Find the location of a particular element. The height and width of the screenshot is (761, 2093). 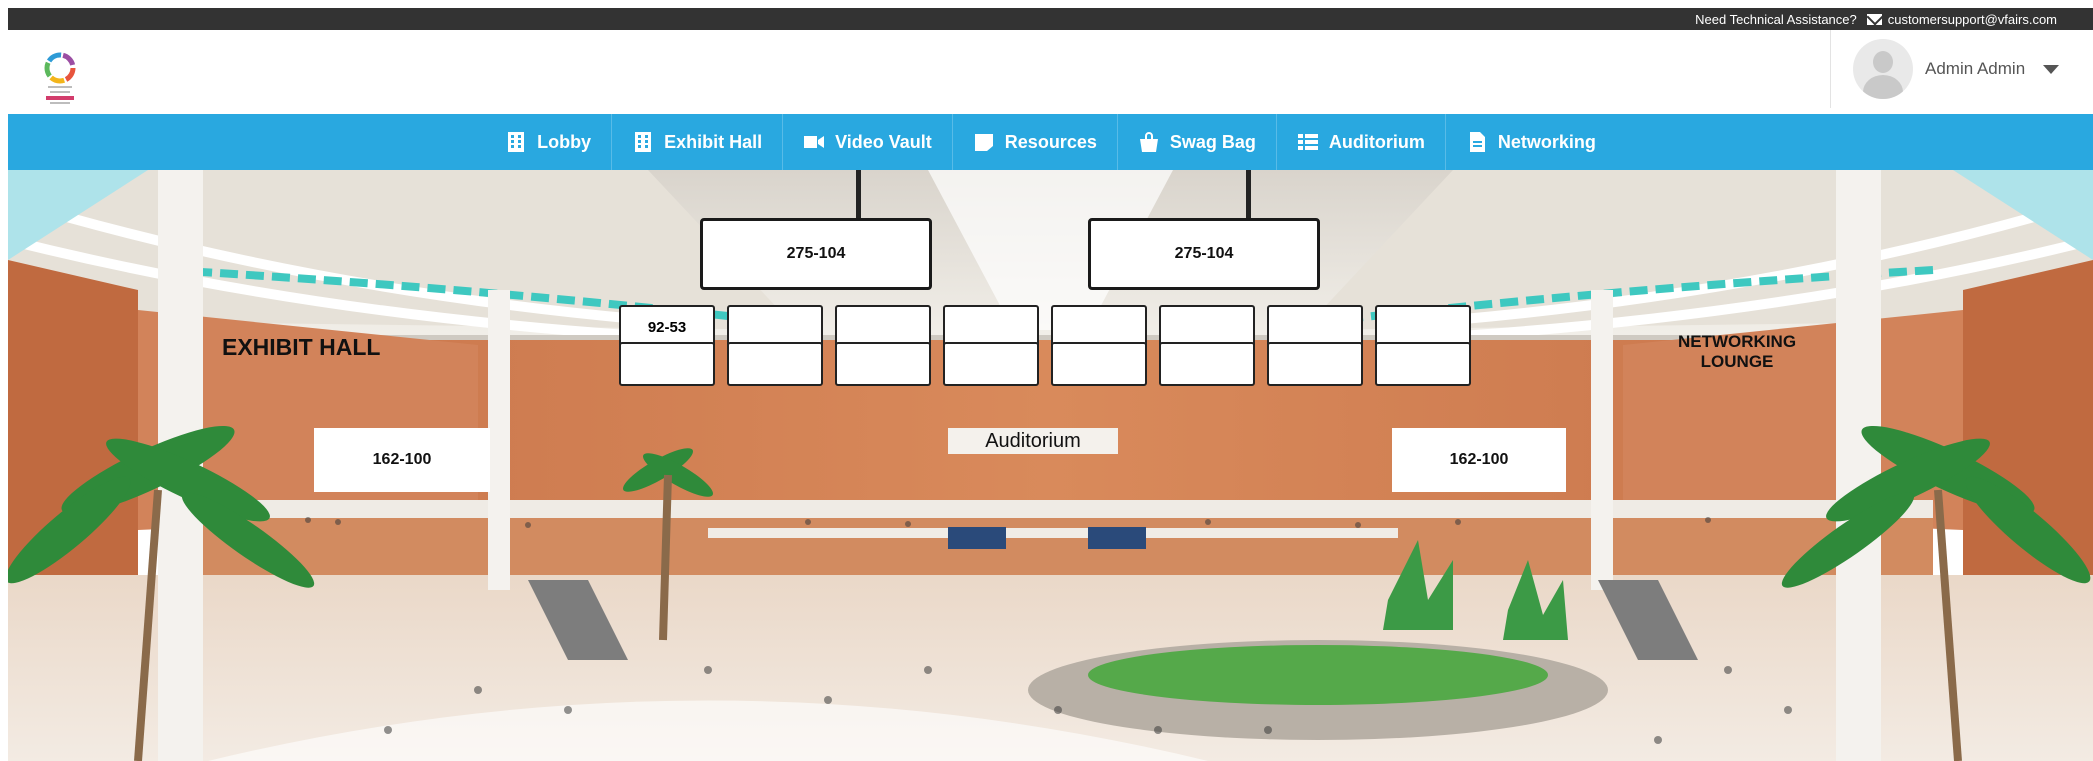

header: Admin Admin is located at coordinates (1050, 72).